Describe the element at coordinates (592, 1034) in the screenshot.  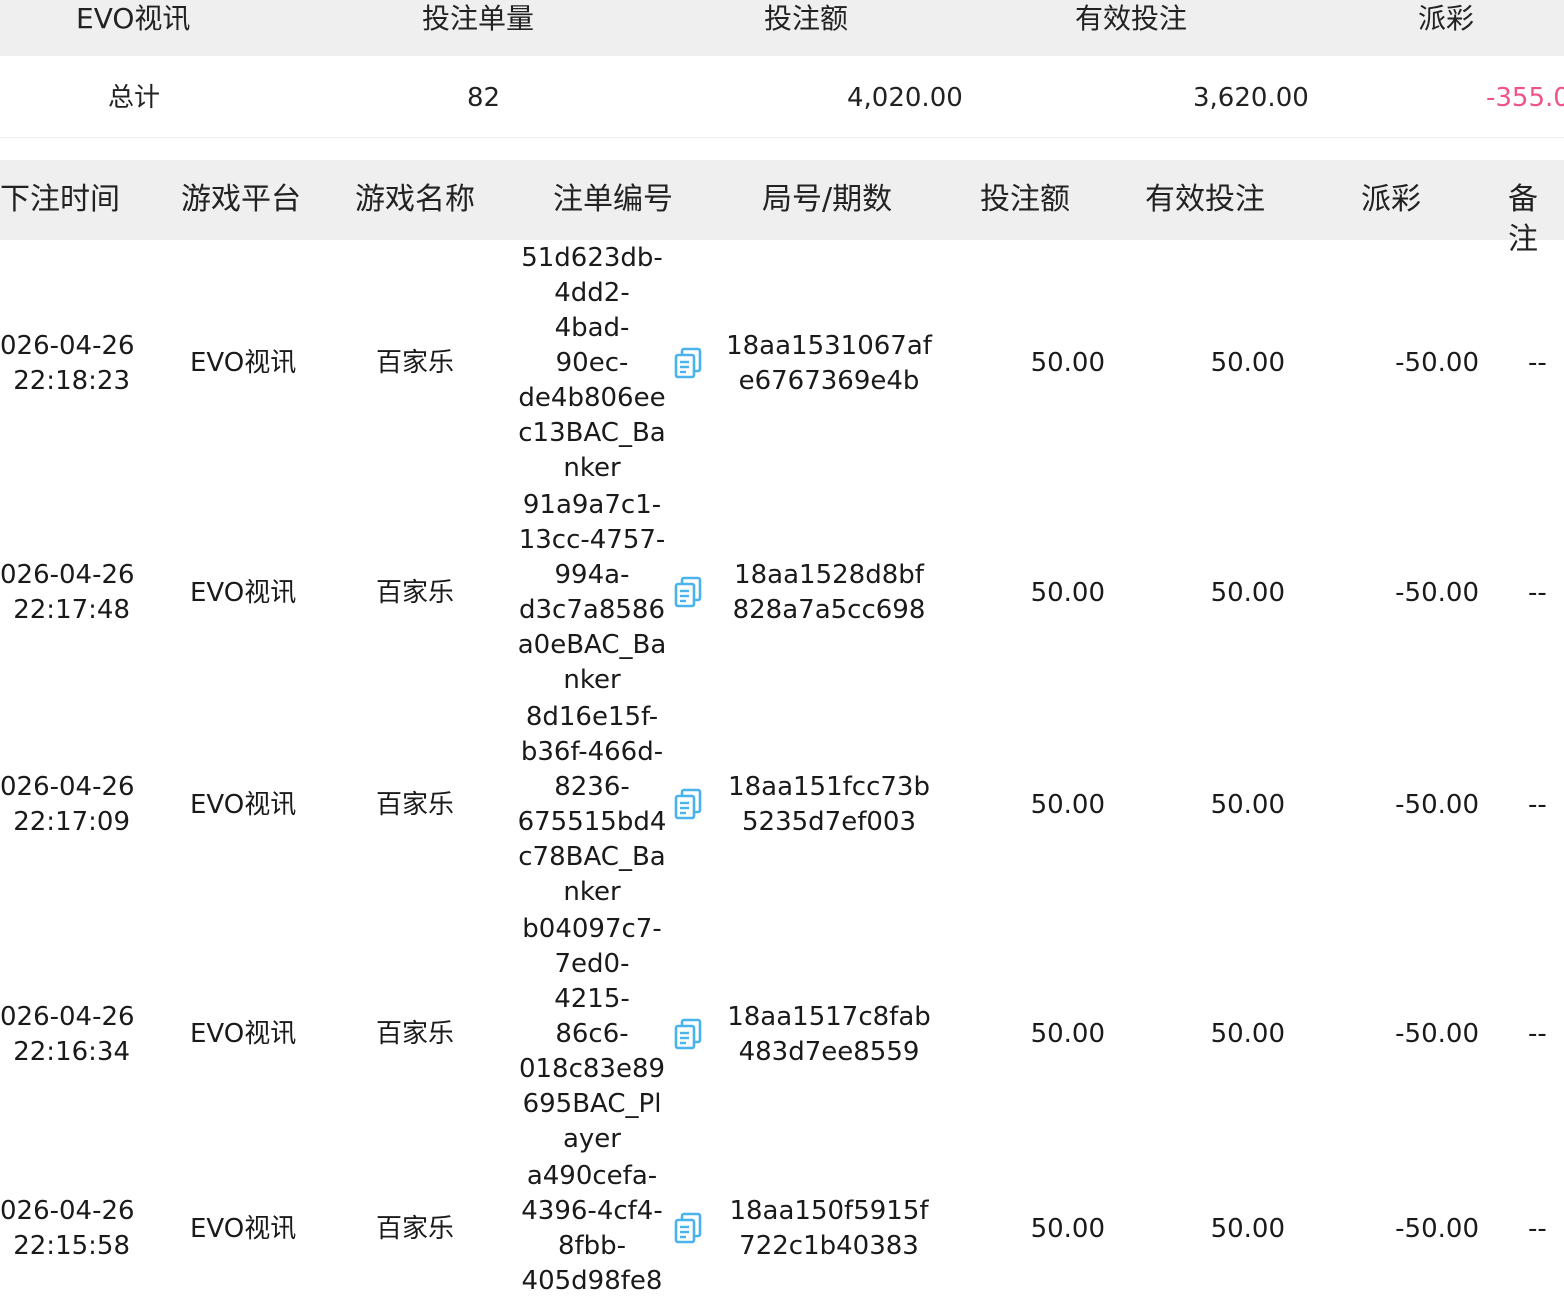
I see `bet-id-line: 86c6-` at that location.